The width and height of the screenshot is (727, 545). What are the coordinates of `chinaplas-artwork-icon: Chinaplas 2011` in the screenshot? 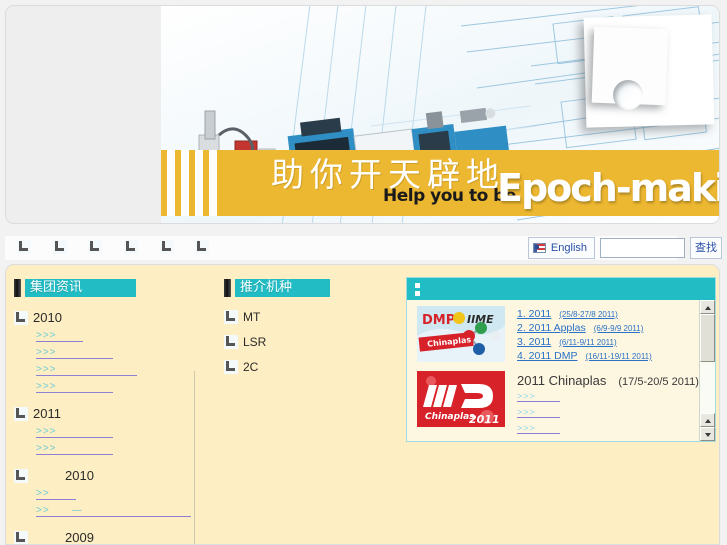 It's located at (461, 399).